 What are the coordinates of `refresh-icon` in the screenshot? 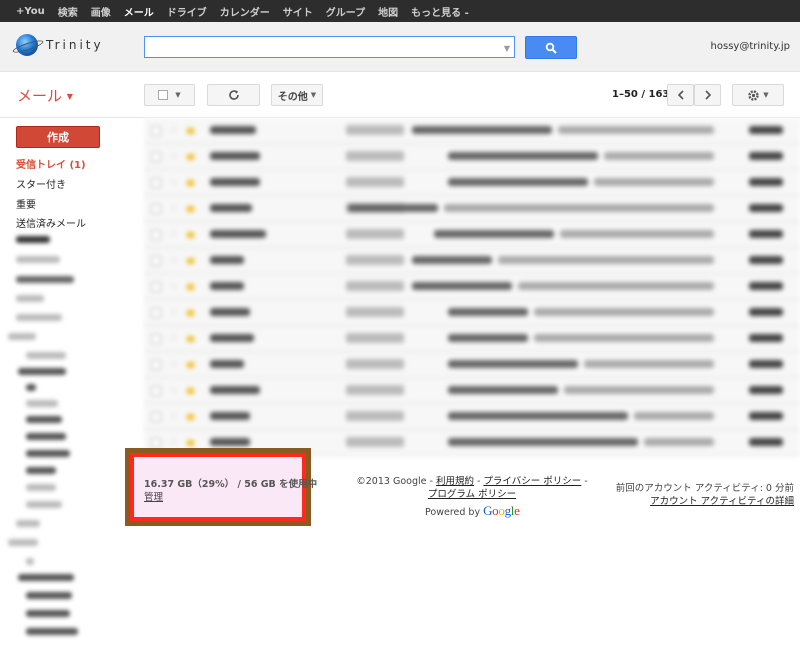 It's located at (233, 95).